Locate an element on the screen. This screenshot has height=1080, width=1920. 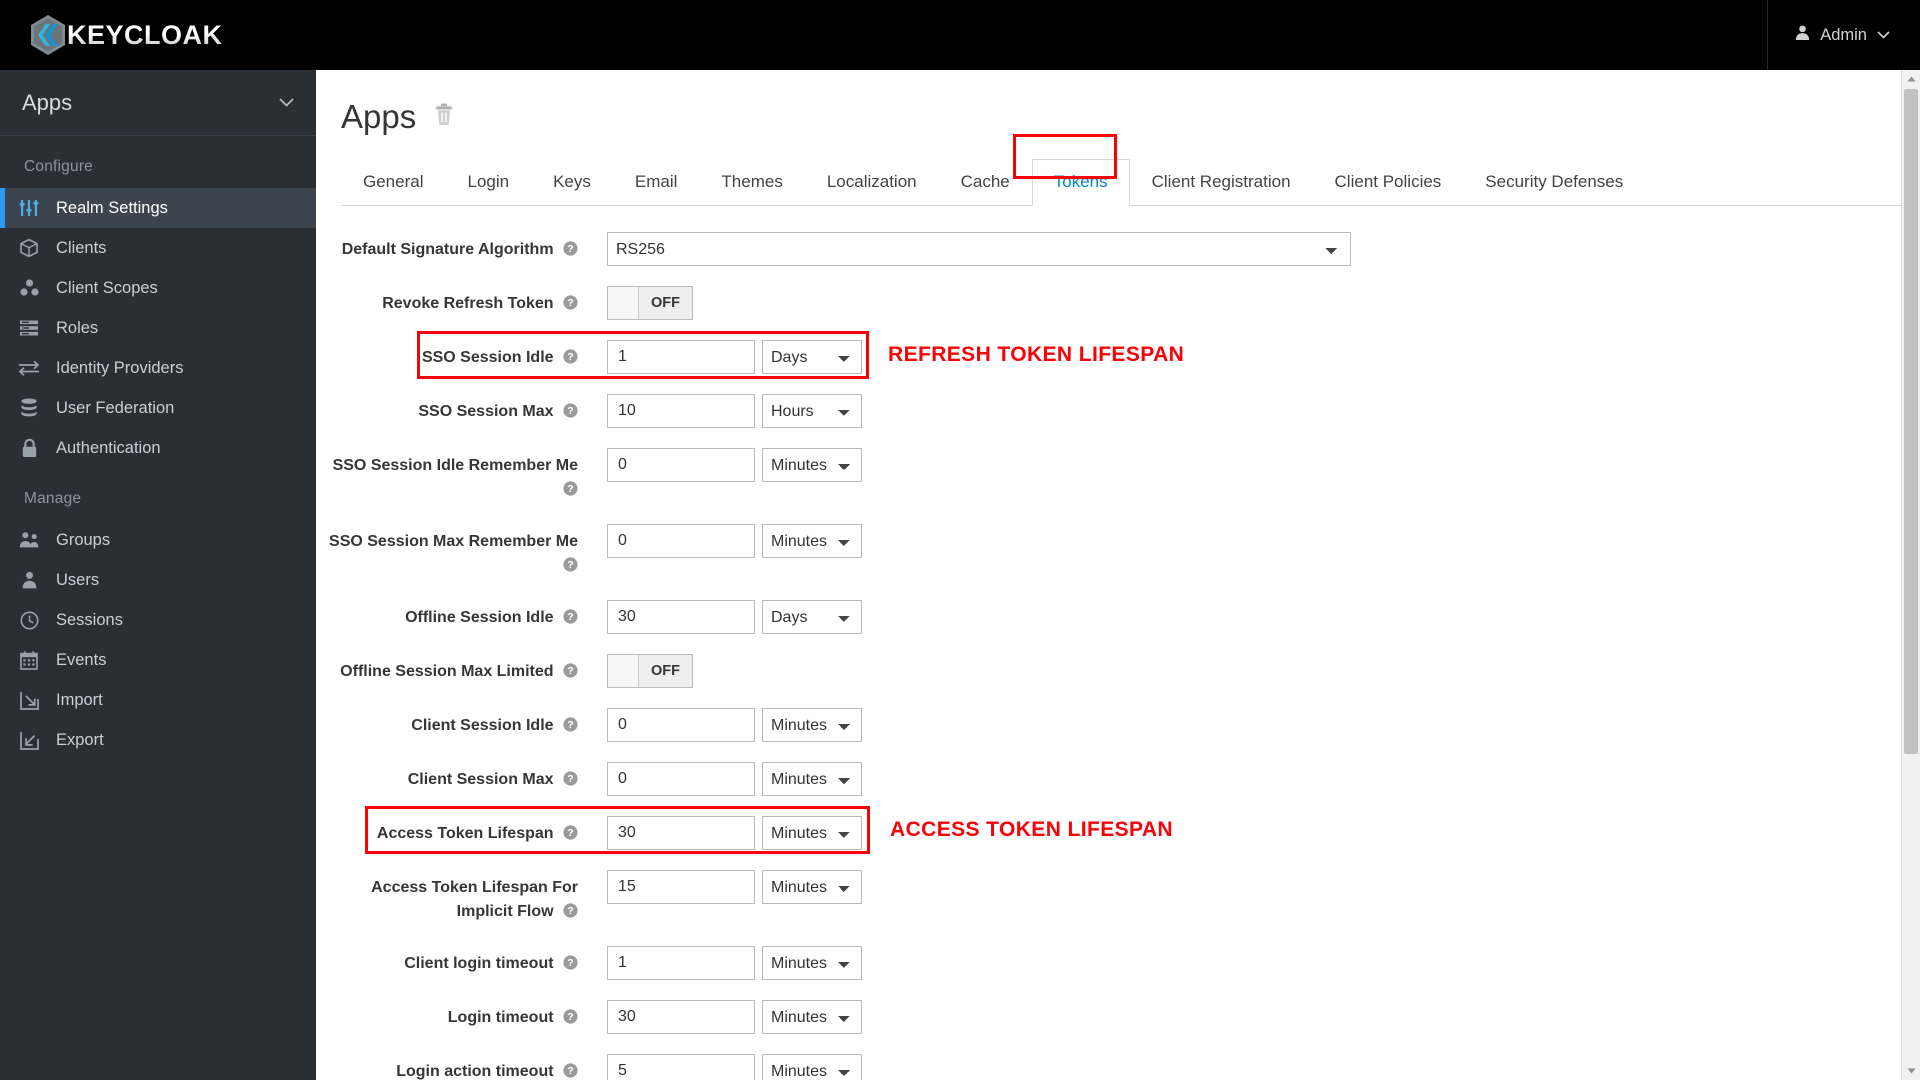
offline_session_max_limited-toggle: OFF is located at coordinates (650, 671).